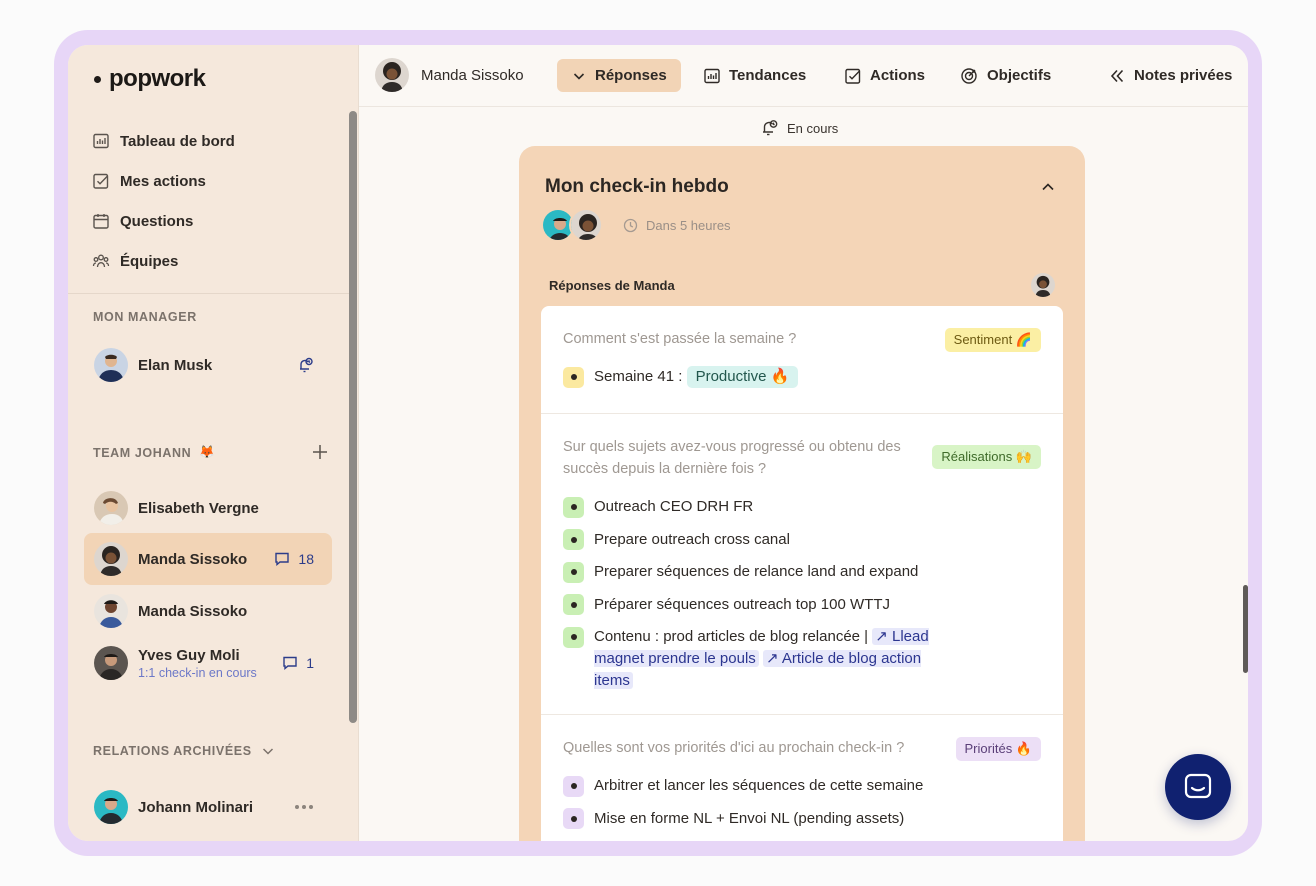 This screenshot has width=1316, height=886. I want to click on archived-member-item: Johann Molinari, so click(208, 807).